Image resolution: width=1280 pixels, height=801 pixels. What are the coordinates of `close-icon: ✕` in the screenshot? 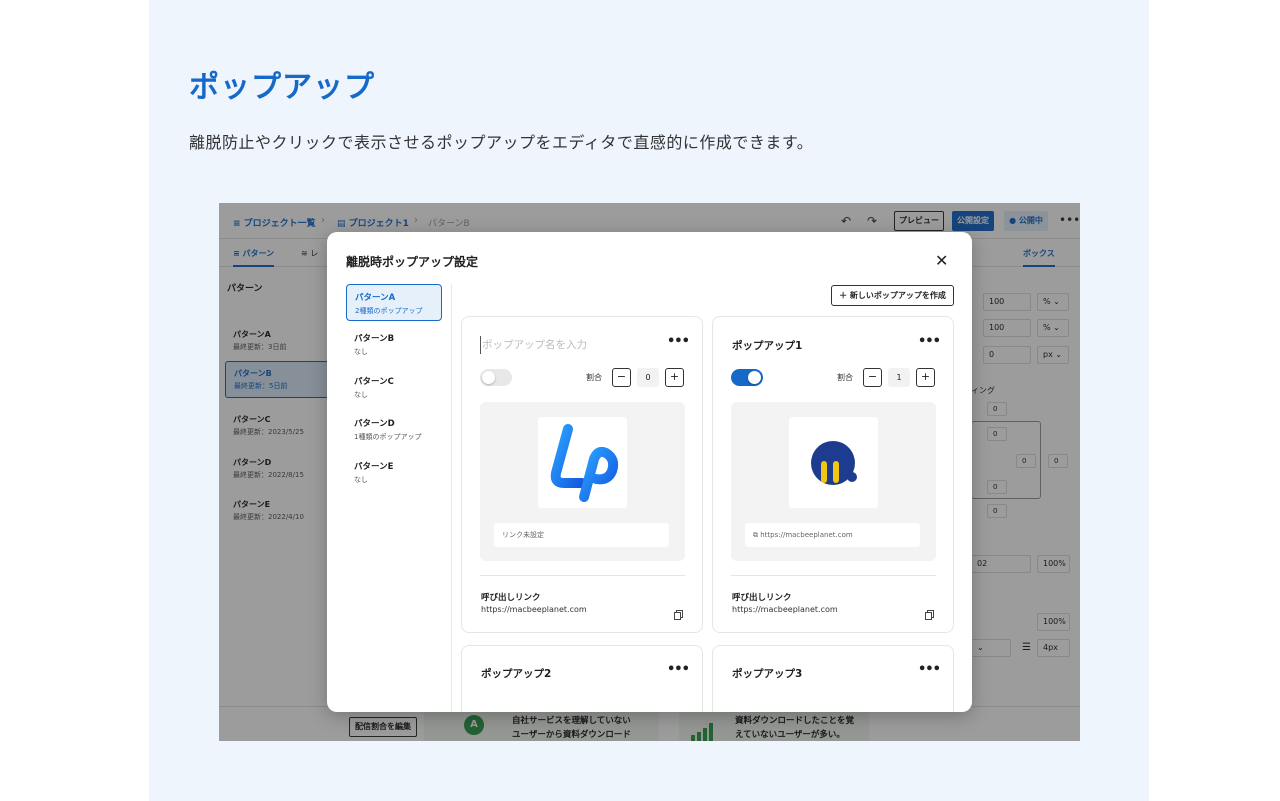 It's located at (941, 260).